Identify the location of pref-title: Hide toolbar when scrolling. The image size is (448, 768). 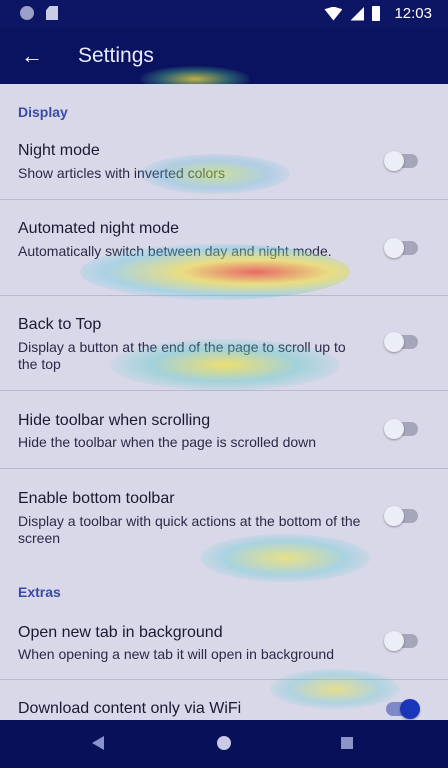
(114, 420).